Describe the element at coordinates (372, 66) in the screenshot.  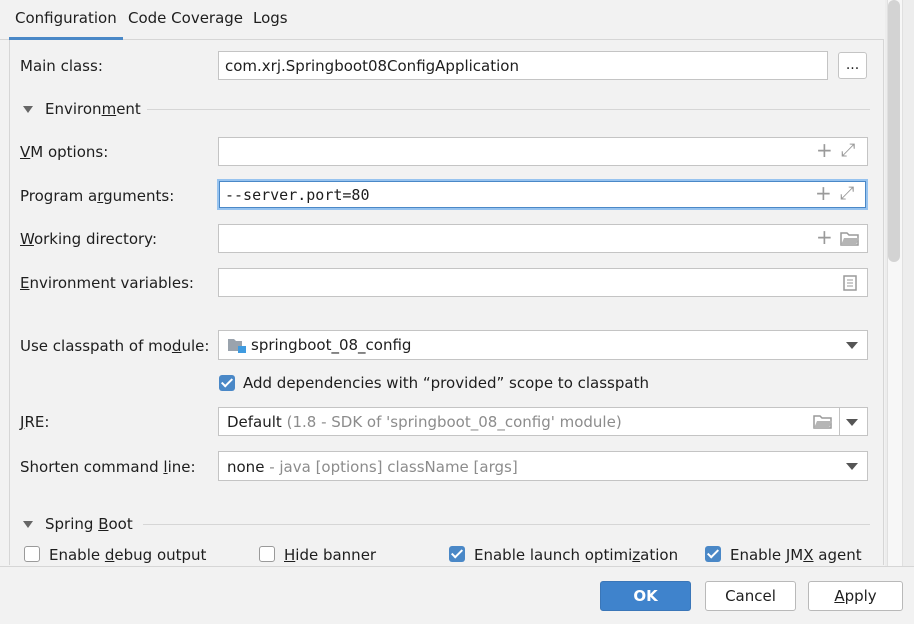
I see `main-class-value: com.xrj.Springboot08ConfigApplication` at that location.